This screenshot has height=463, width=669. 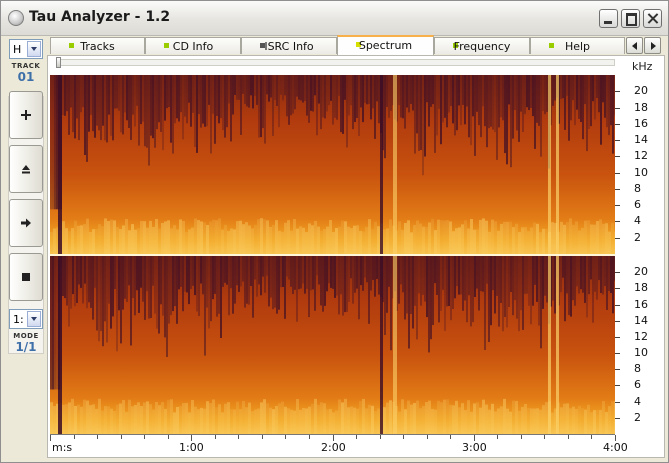 I want to click on position-slider, so click(x=336, y=62).